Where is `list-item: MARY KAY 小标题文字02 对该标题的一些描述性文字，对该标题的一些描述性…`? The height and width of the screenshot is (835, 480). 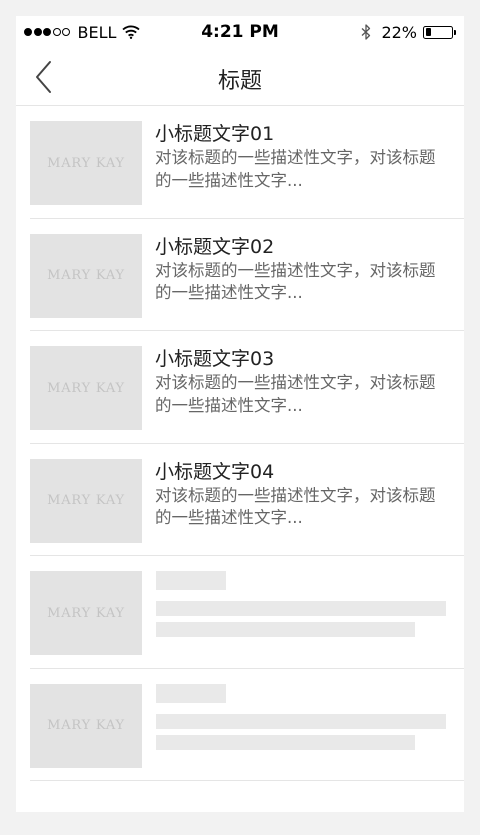
list-item: MARY KAY 小标题文字02 对该标题的一些描述性文字，对该标题的一些描述性… is located at coordinates (240, 275).